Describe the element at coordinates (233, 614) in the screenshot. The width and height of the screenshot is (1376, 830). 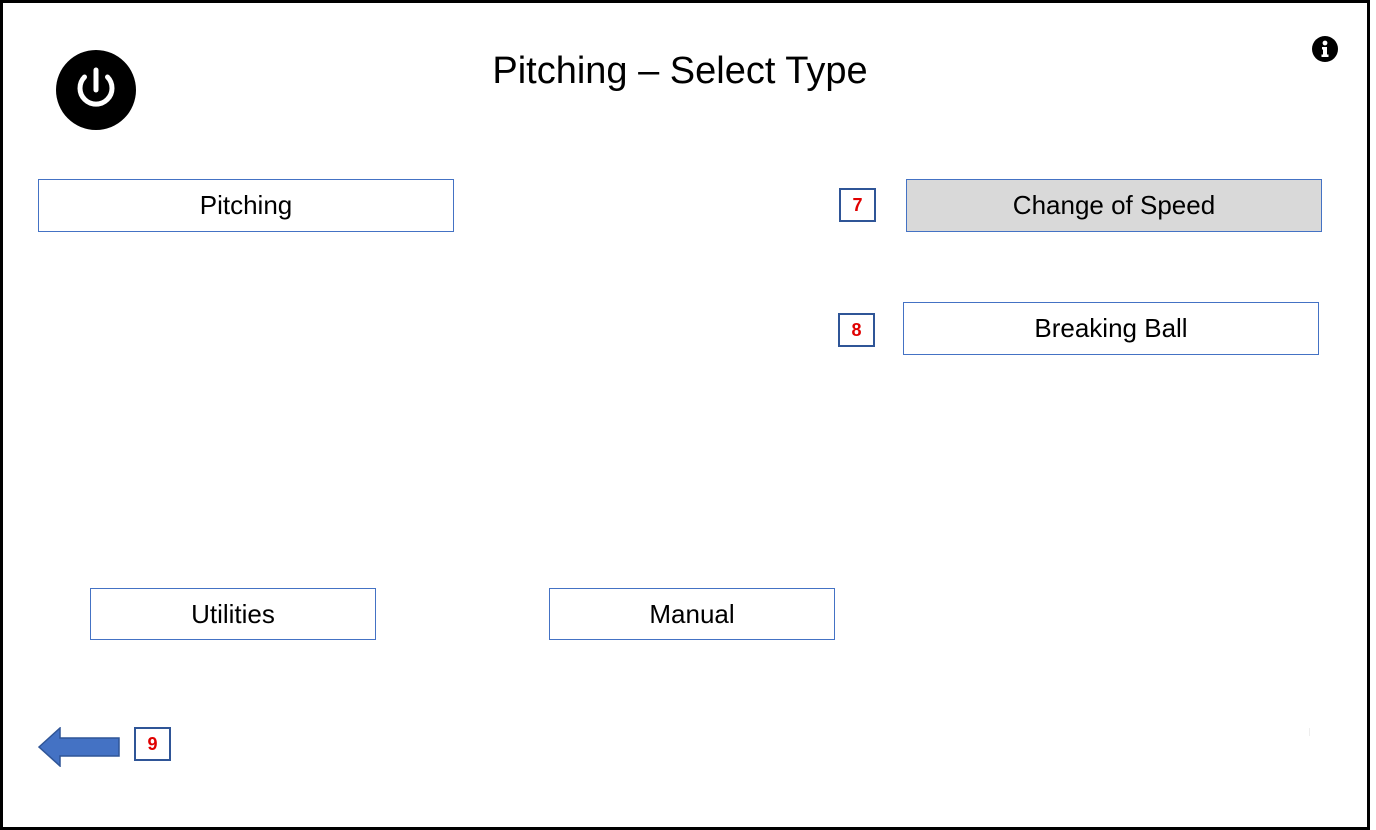
I see `utilities-button: Utilities` at that location.